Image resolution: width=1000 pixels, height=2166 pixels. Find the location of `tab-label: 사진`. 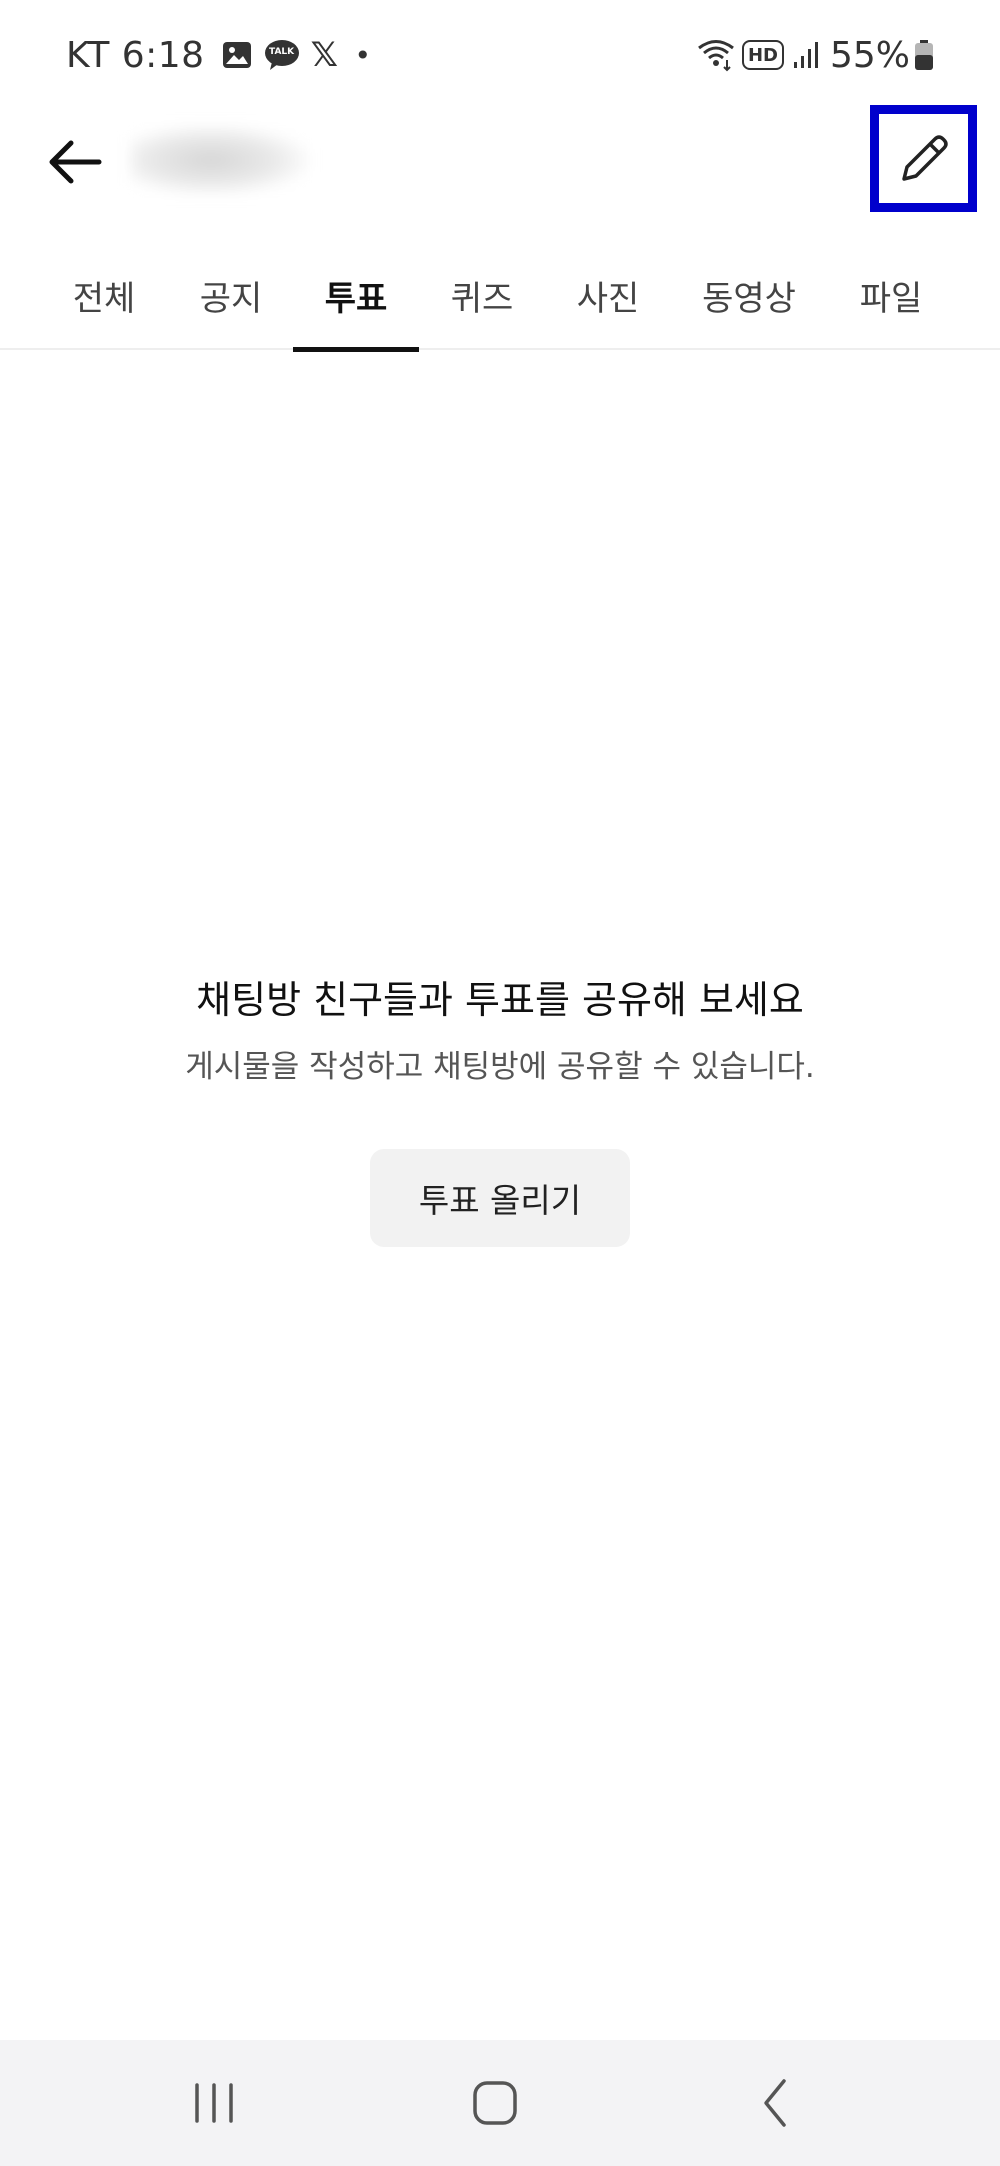

tab-label: 사진 is located at coordinates (608, 299).